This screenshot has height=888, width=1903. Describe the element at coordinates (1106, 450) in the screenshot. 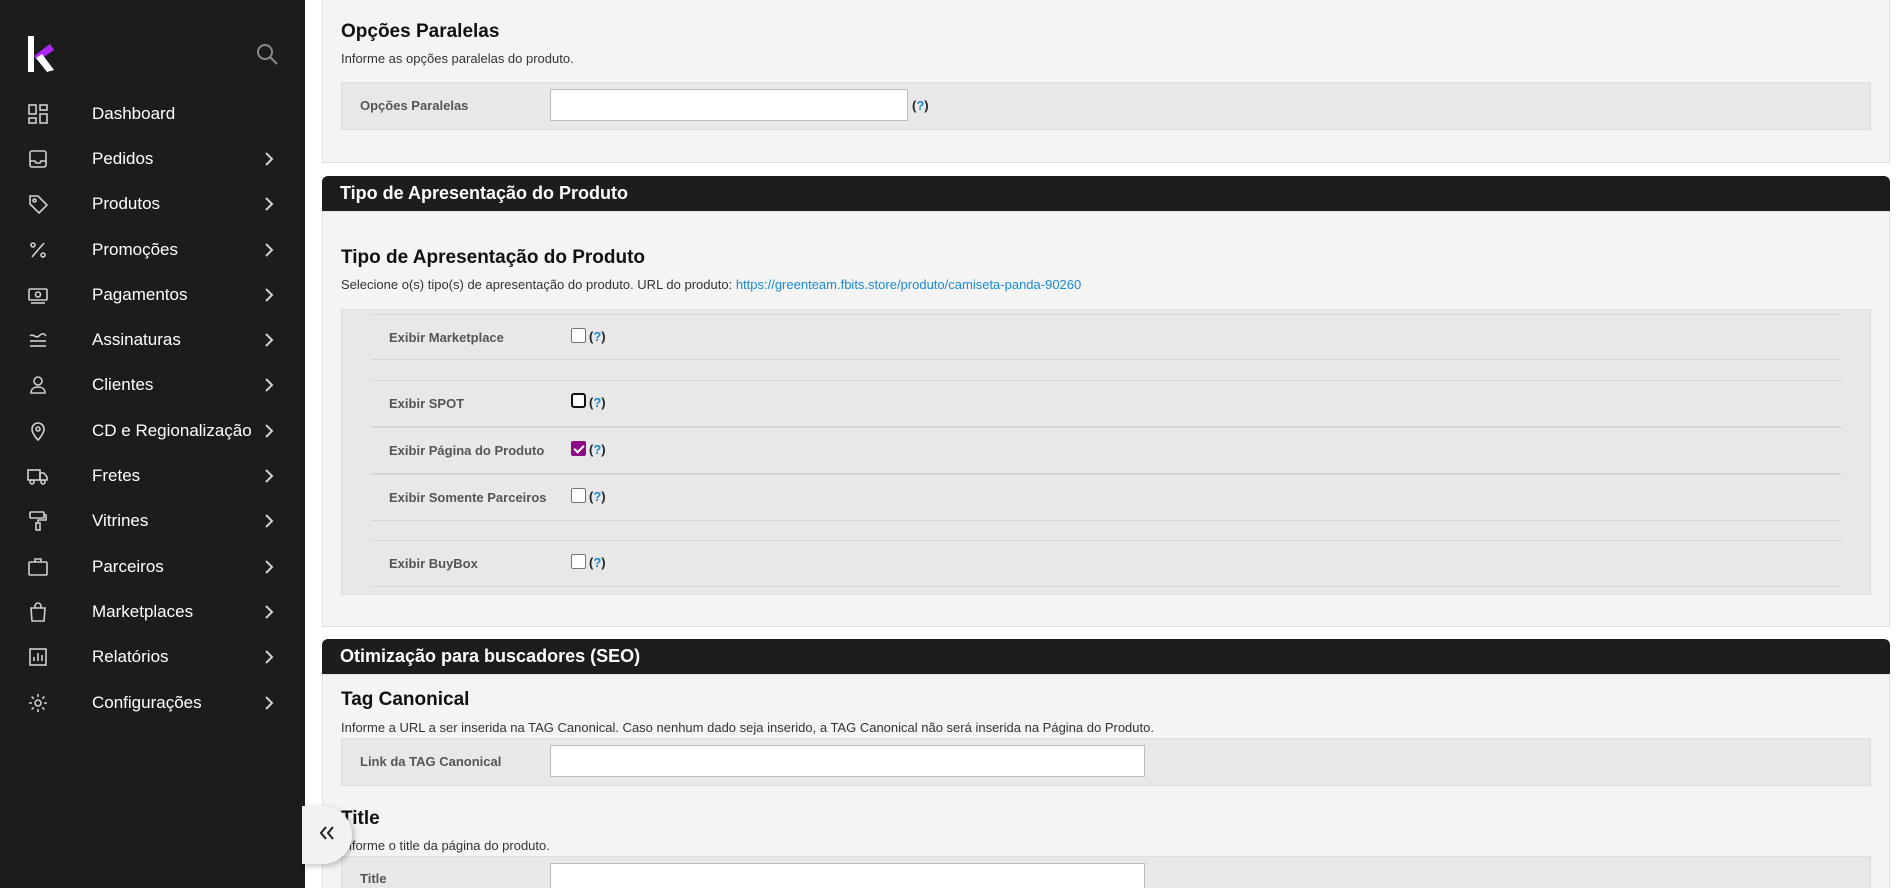

I see `option-row-pagina-produto: Exibir Página do Produto (?)` at that location.